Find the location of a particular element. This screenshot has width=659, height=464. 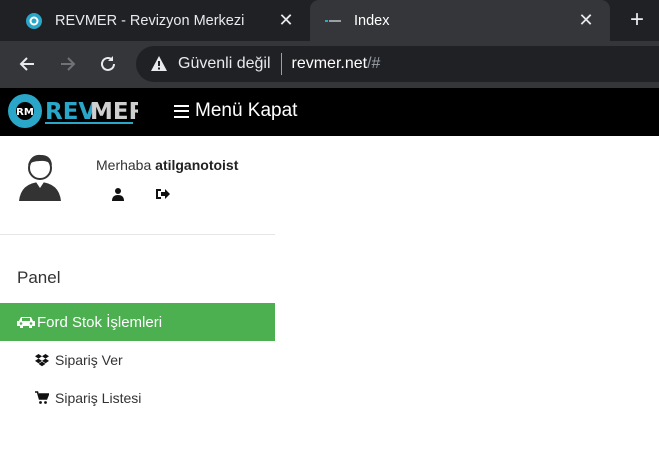

url-text: revmer.net/# is located at coordinates (336, 64).